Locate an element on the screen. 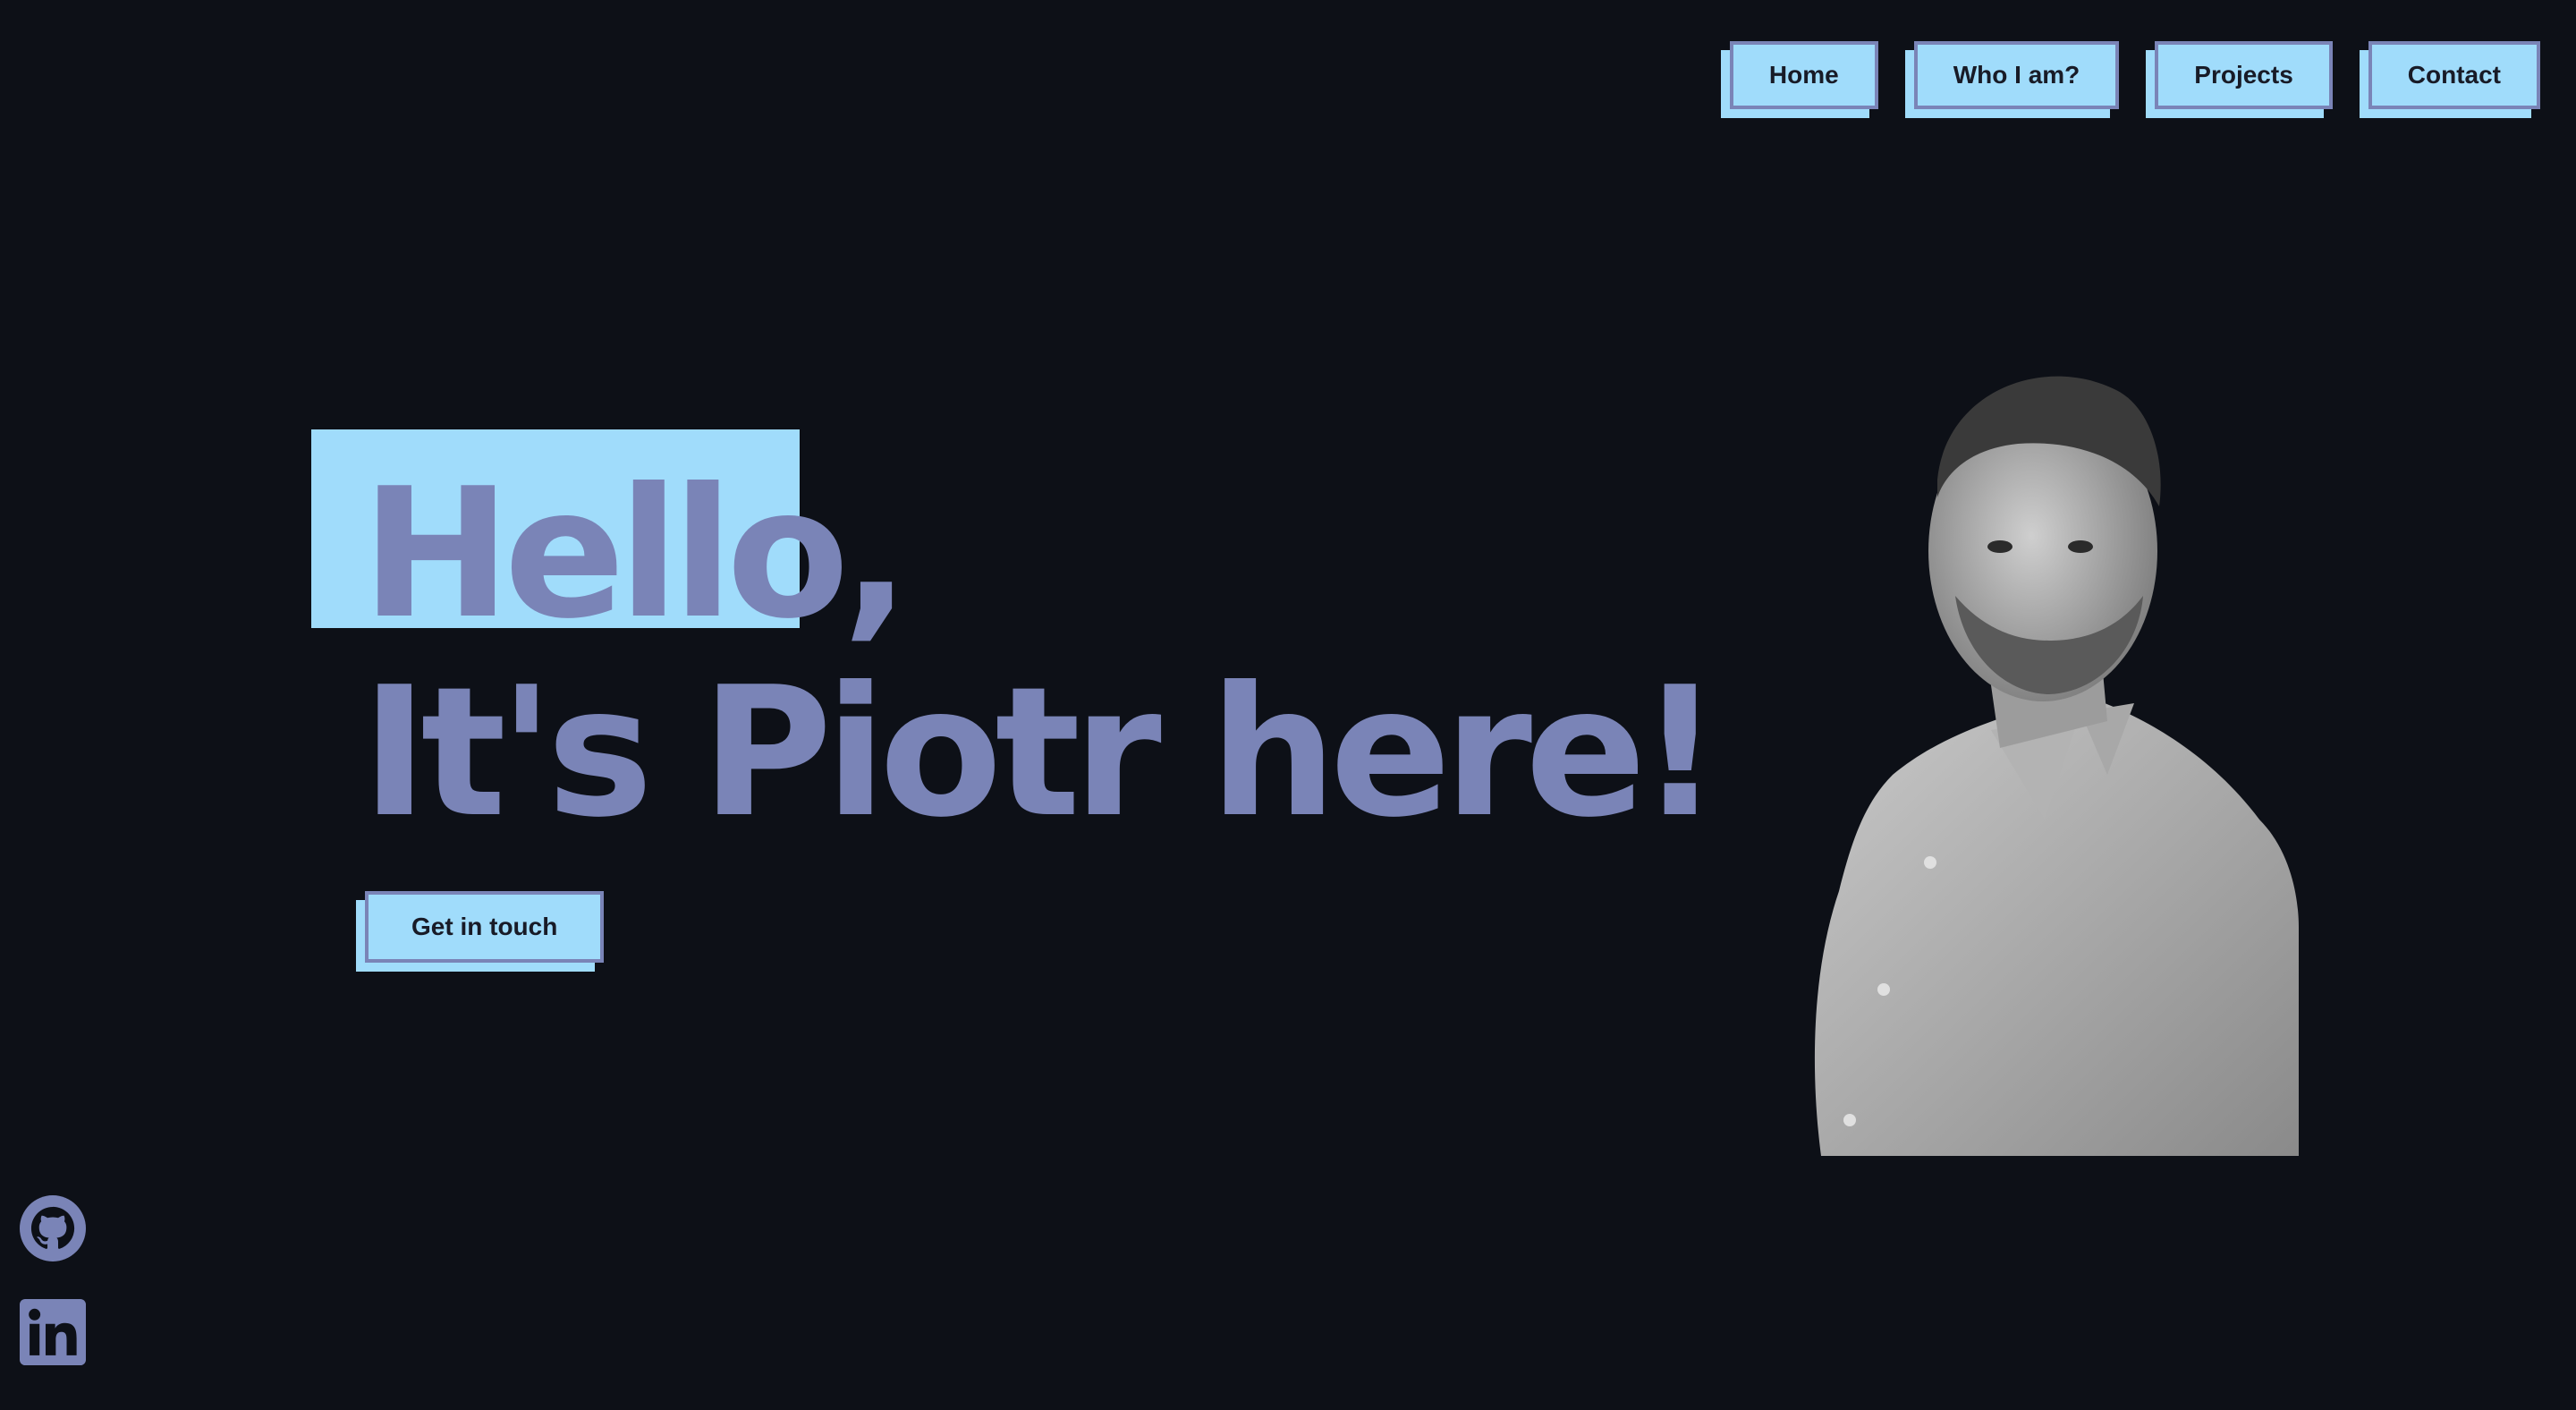 Image resolution: width=2576 pixels, height=1410 pixels. nav-projects-wrap: Projects is located at coordinates (2239, 80).